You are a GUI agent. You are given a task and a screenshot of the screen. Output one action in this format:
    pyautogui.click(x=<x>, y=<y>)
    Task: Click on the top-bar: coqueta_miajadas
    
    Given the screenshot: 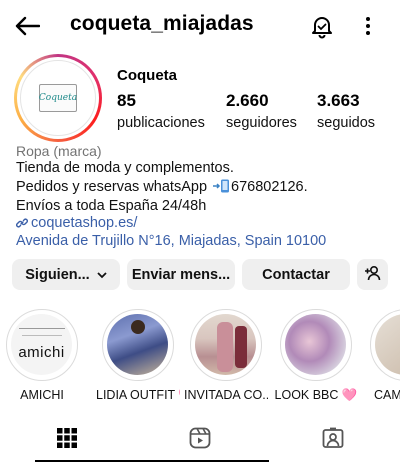 What is the action you would take?
    pyautogui.click(x=200, y=26)
    